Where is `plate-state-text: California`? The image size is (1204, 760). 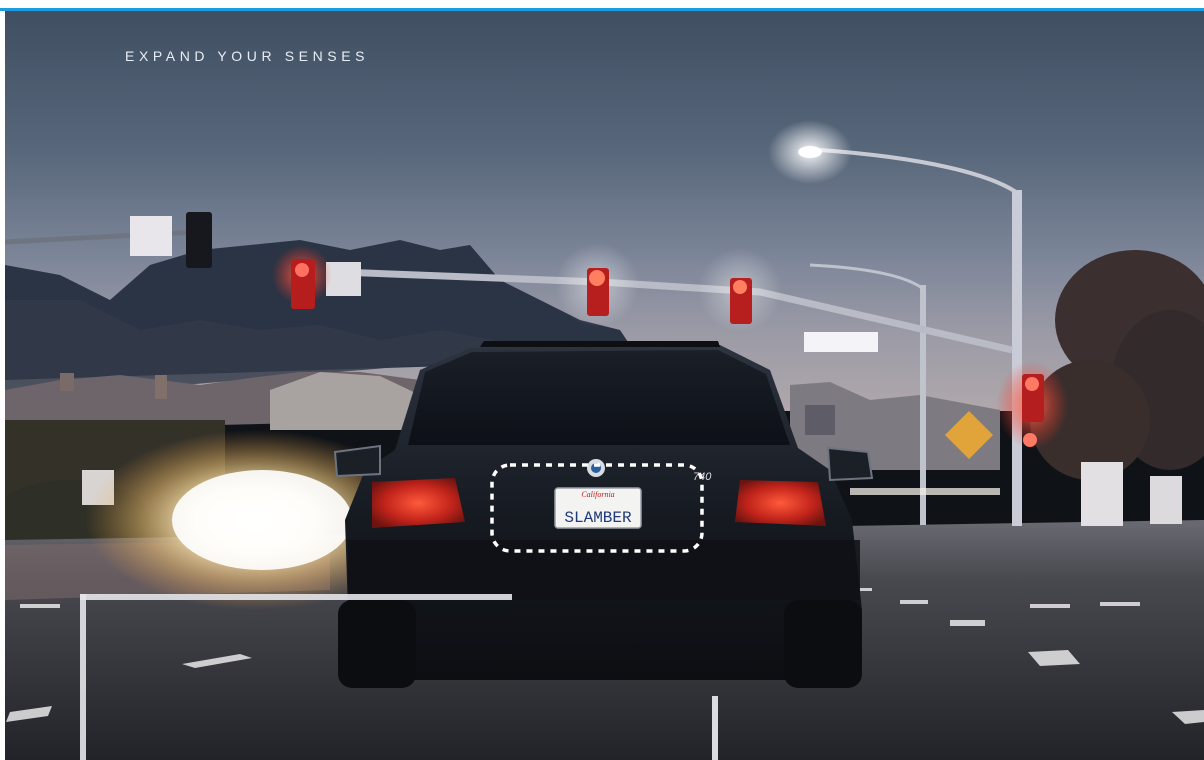 plate-state-text: California is located at coordinates (597, 494).